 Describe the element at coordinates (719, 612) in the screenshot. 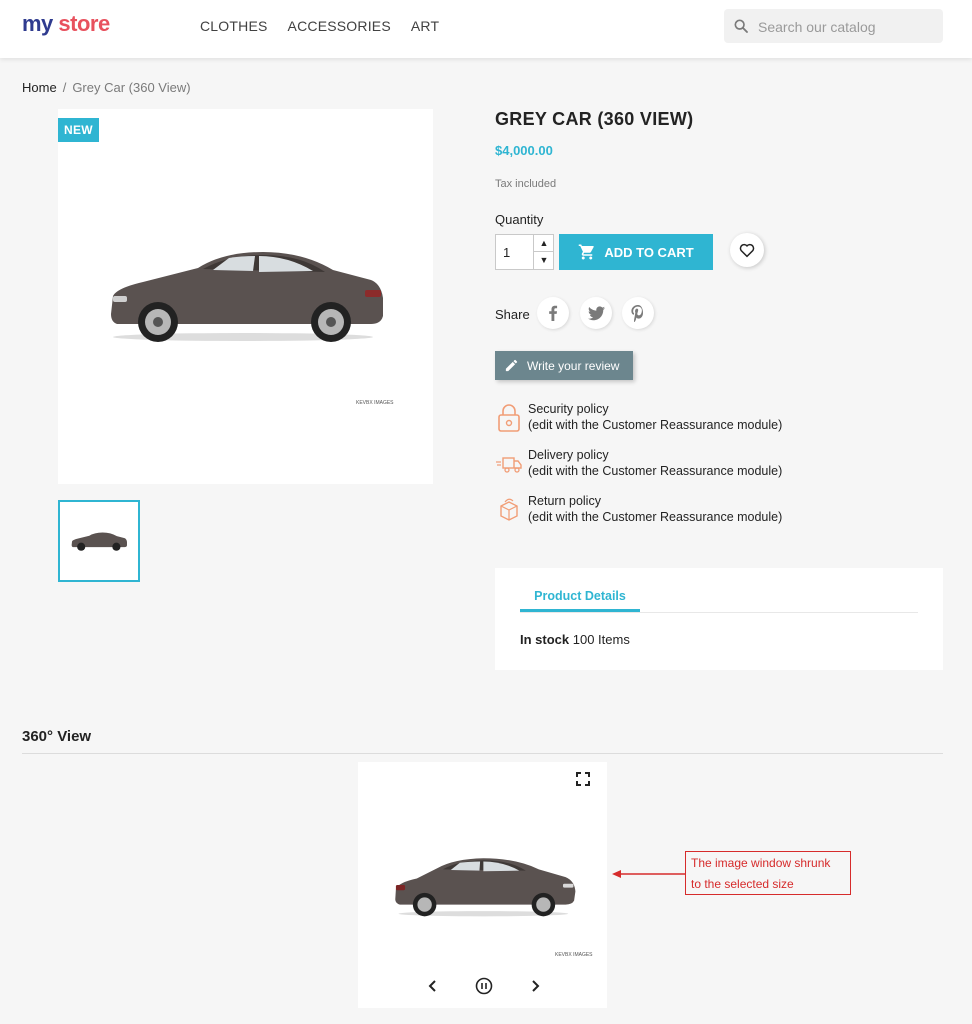

I see `tab-divider` at that location.